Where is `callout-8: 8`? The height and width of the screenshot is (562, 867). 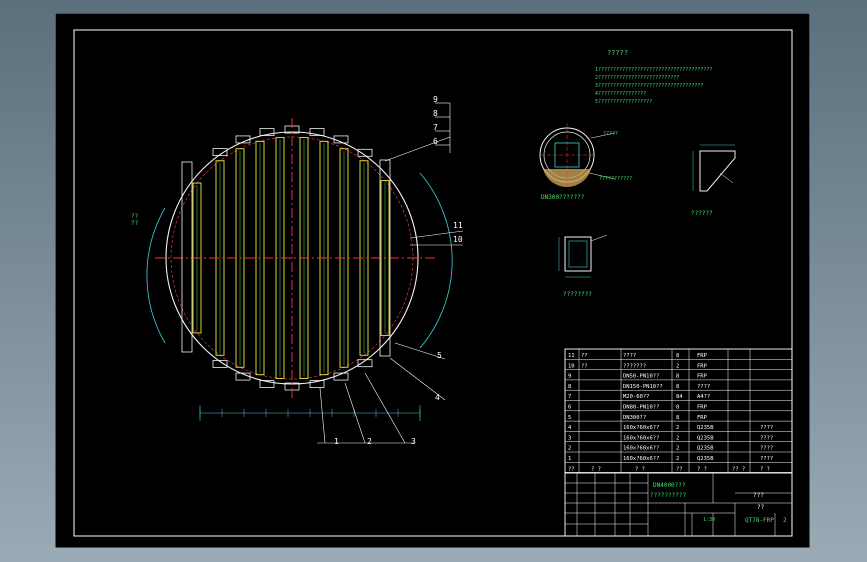 callout-8: 8 is located at coordinates (435, 113).